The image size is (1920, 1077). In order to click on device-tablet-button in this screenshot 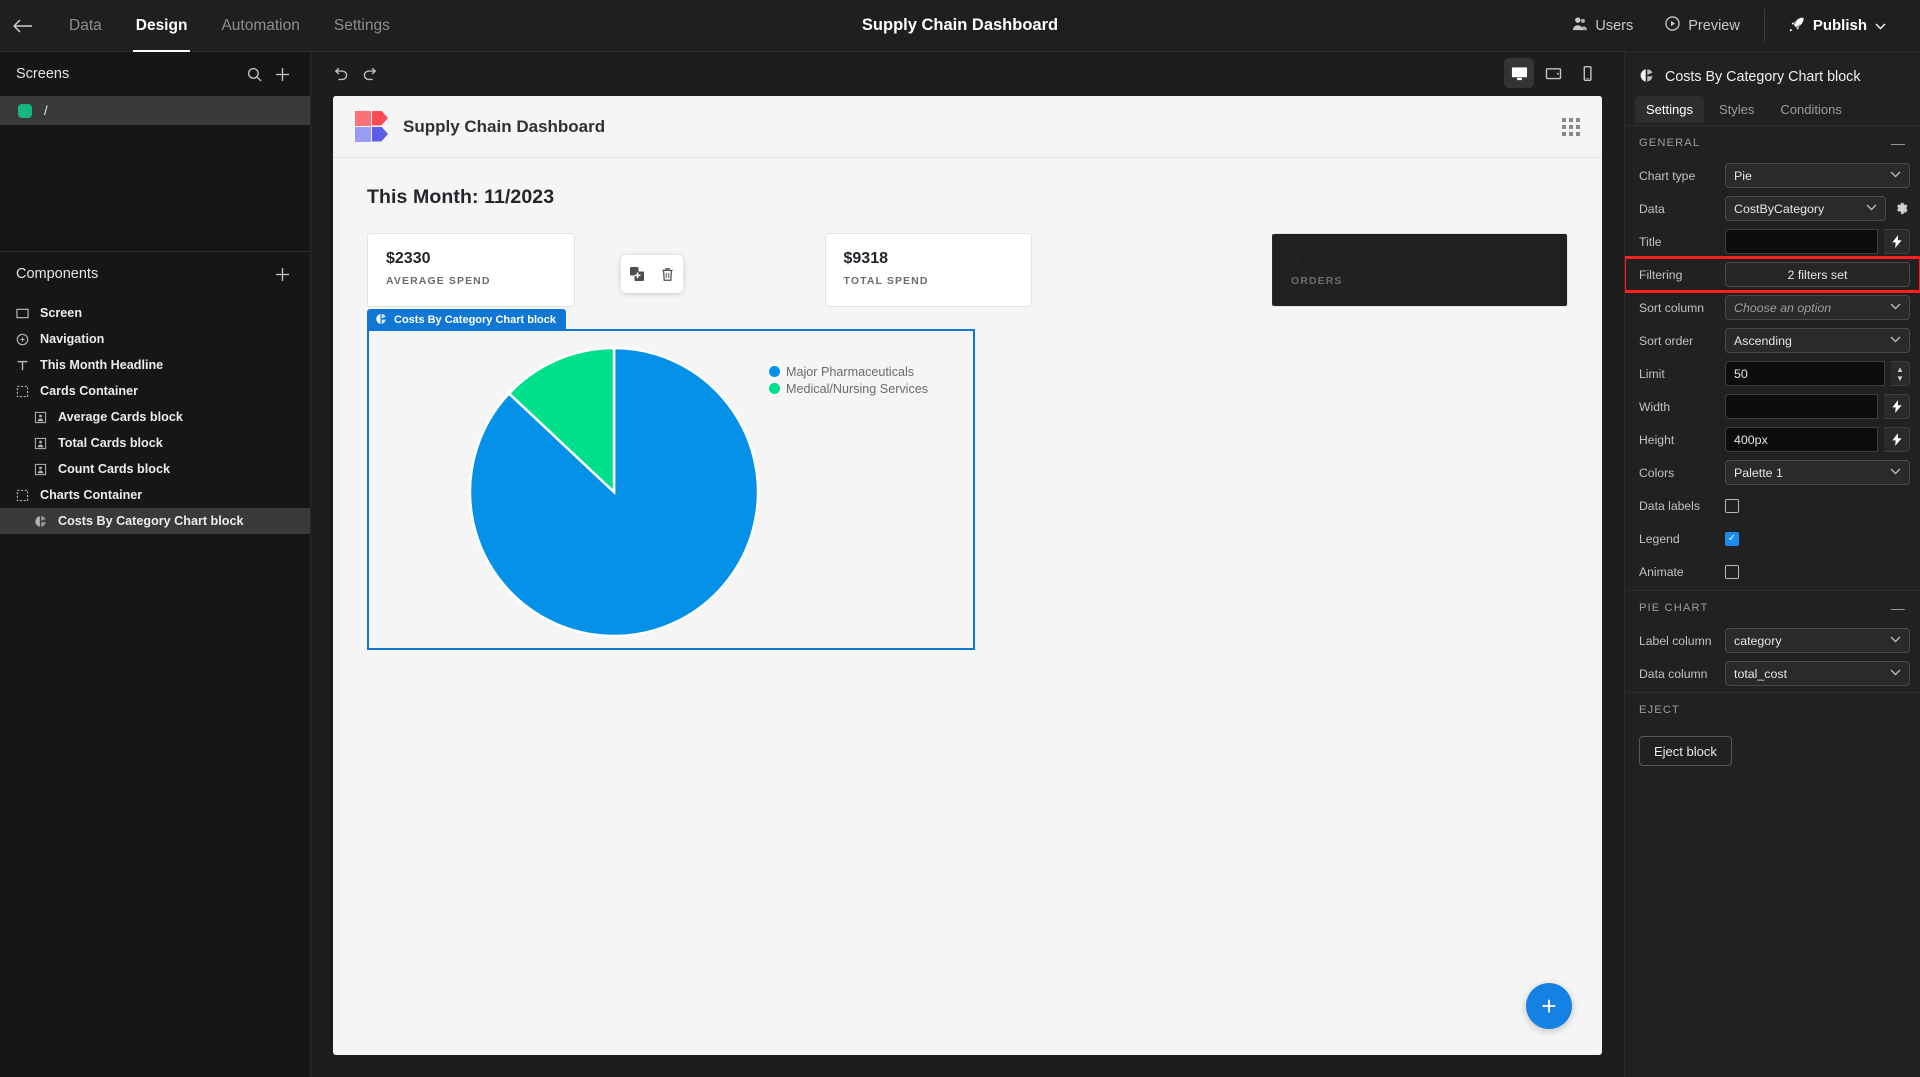, I will do `click(1553, 73)`.